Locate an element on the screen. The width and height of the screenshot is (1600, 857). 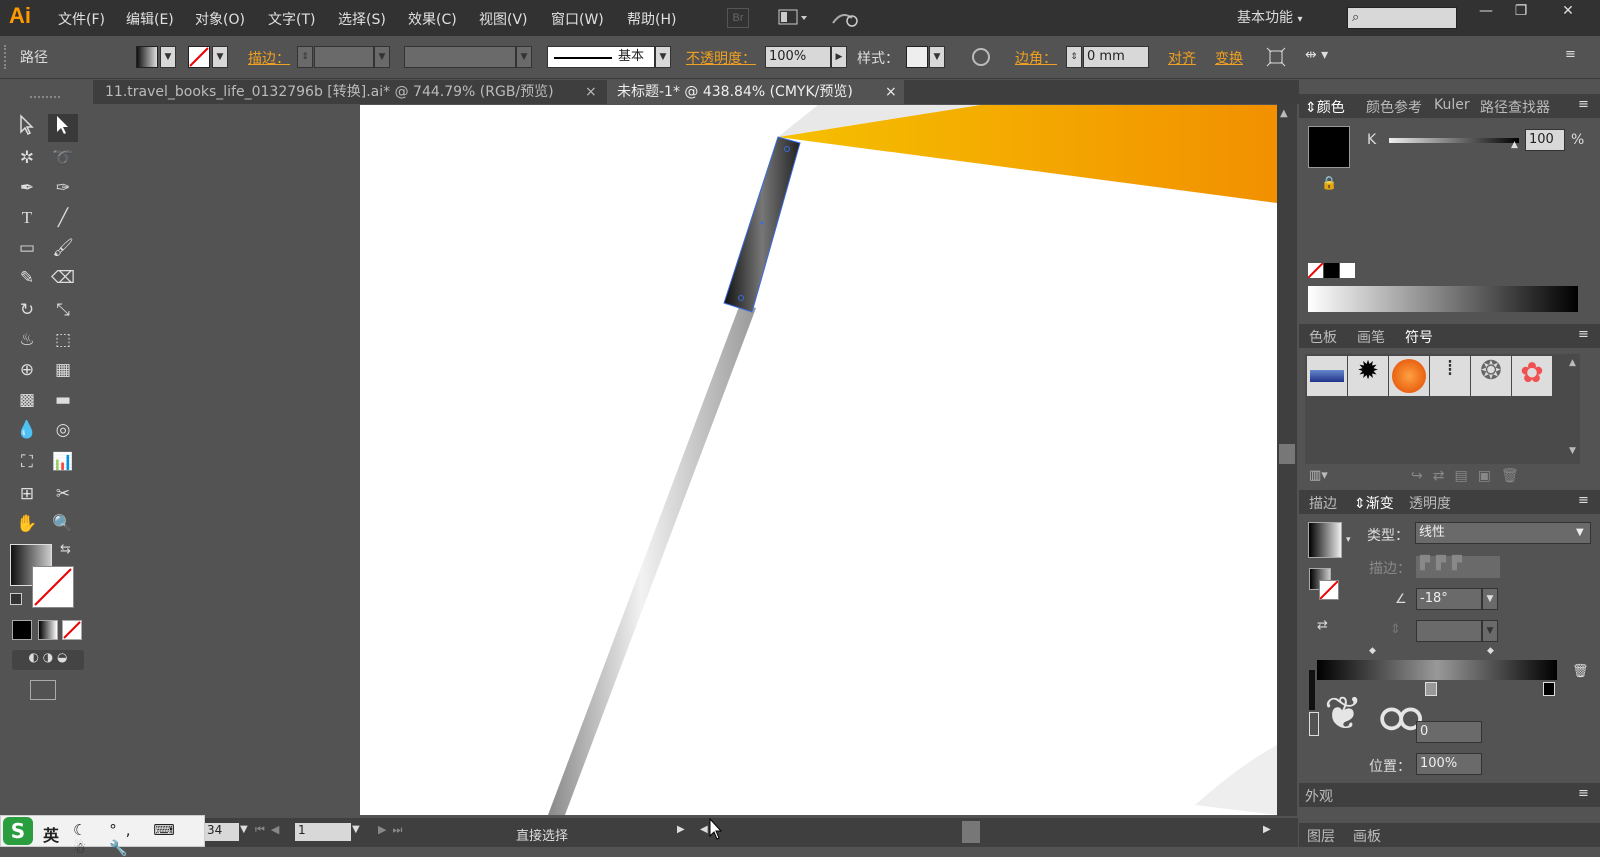
status-menu-arrow-icon: ▶ is located at coordinates (681, 829).